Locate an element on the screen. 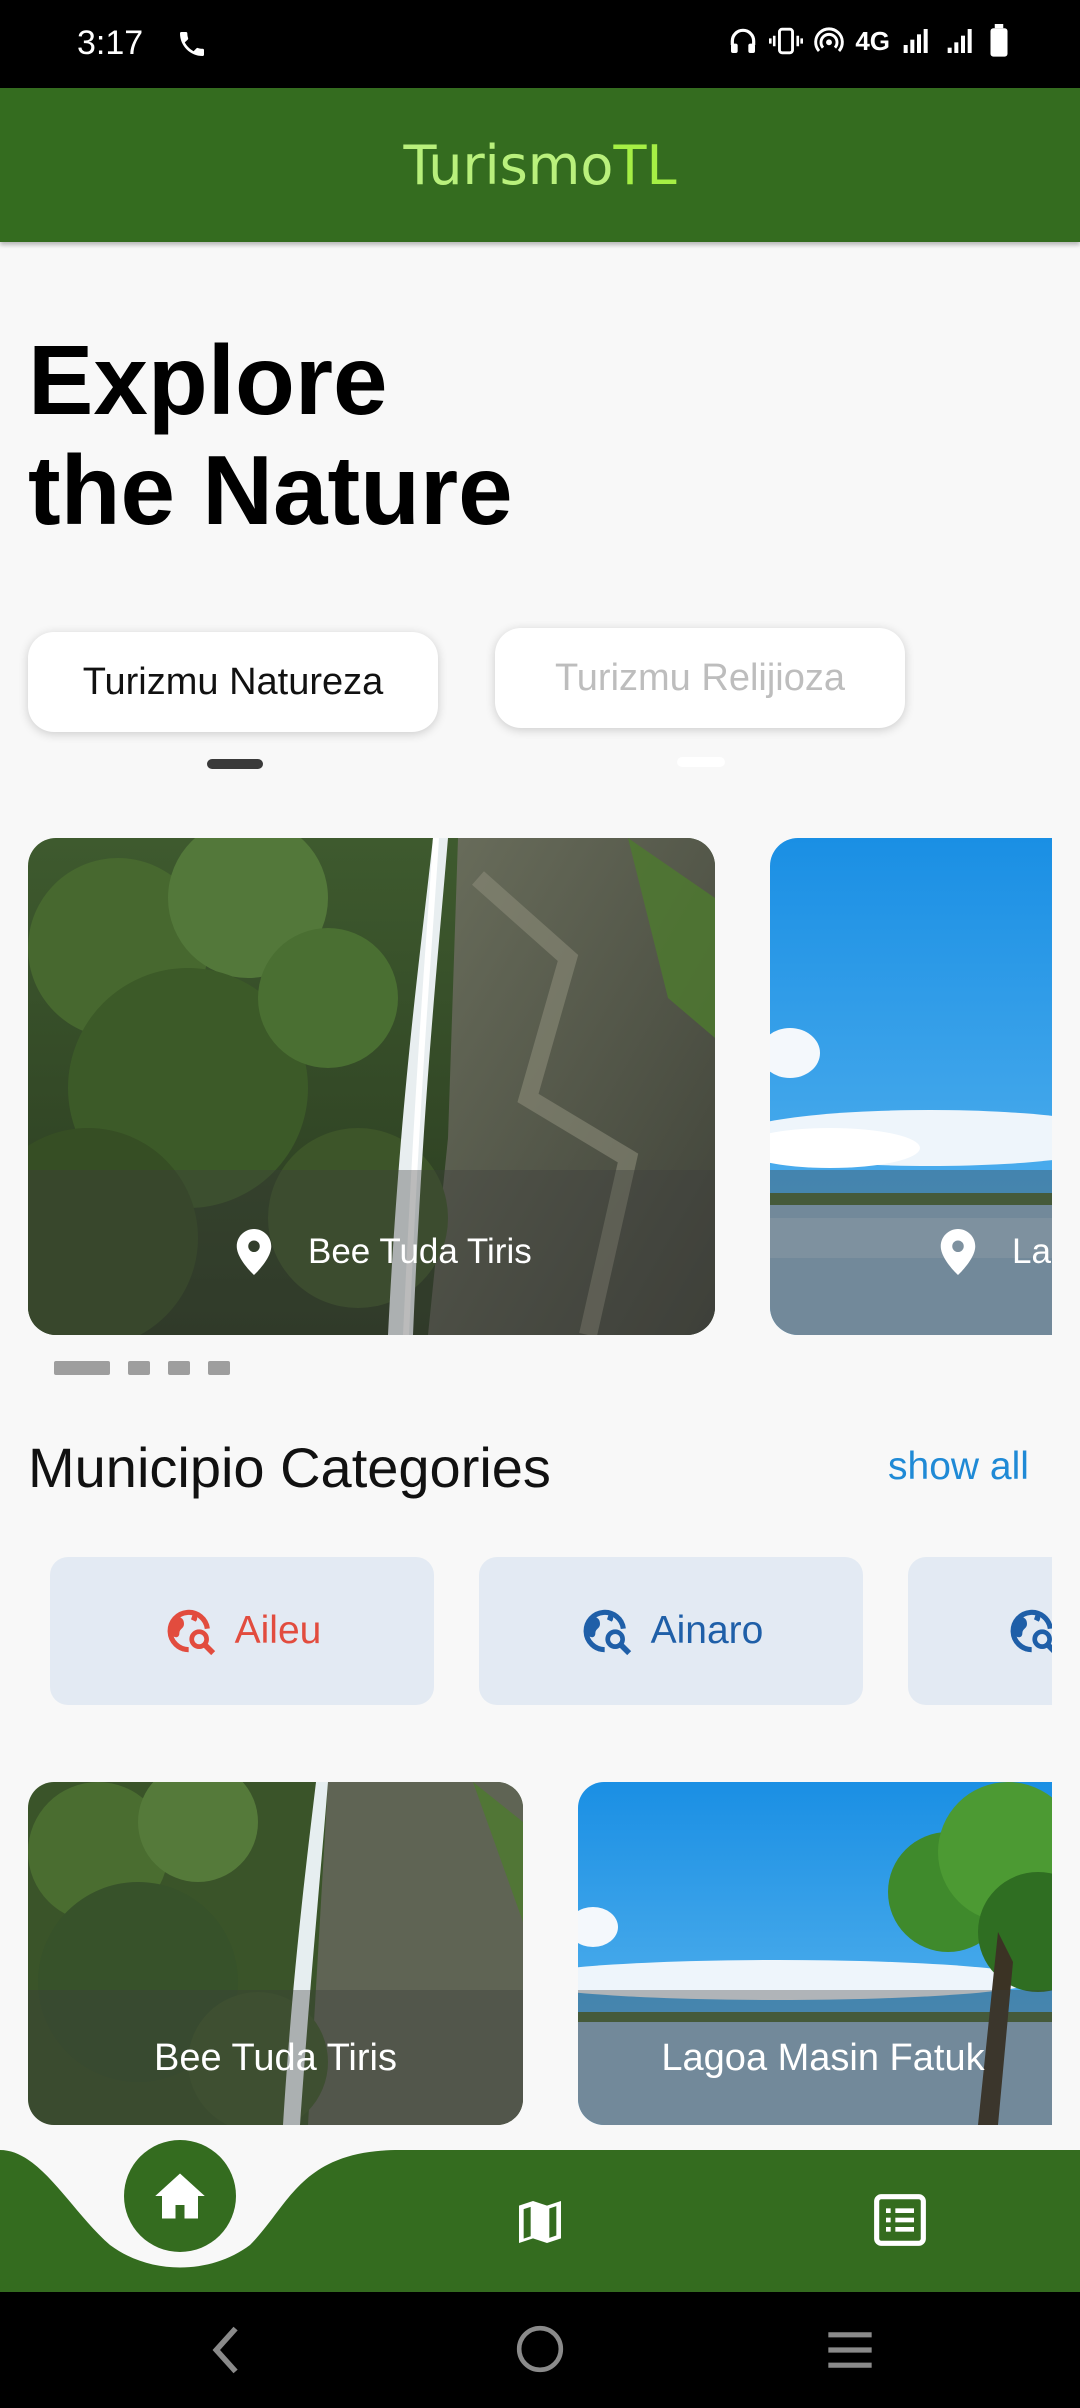  back-icon is located at coordinates (227, 2350).